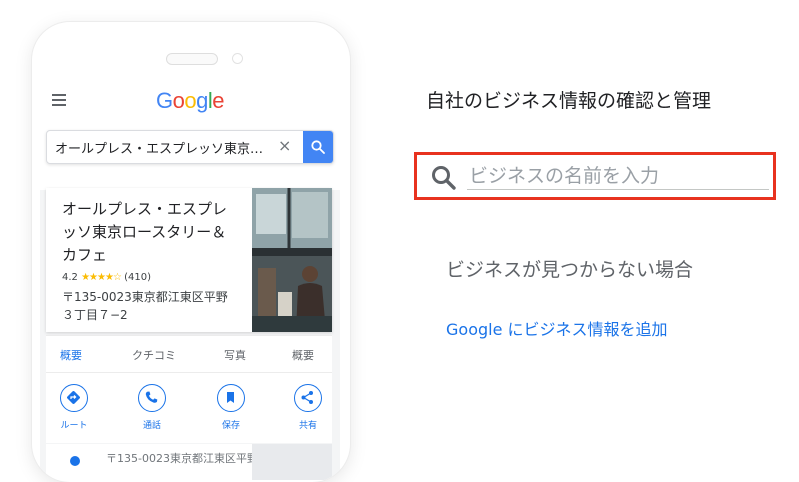 The image size is (799, 482). I want to click on map-thumbnail, so click(292, 462).